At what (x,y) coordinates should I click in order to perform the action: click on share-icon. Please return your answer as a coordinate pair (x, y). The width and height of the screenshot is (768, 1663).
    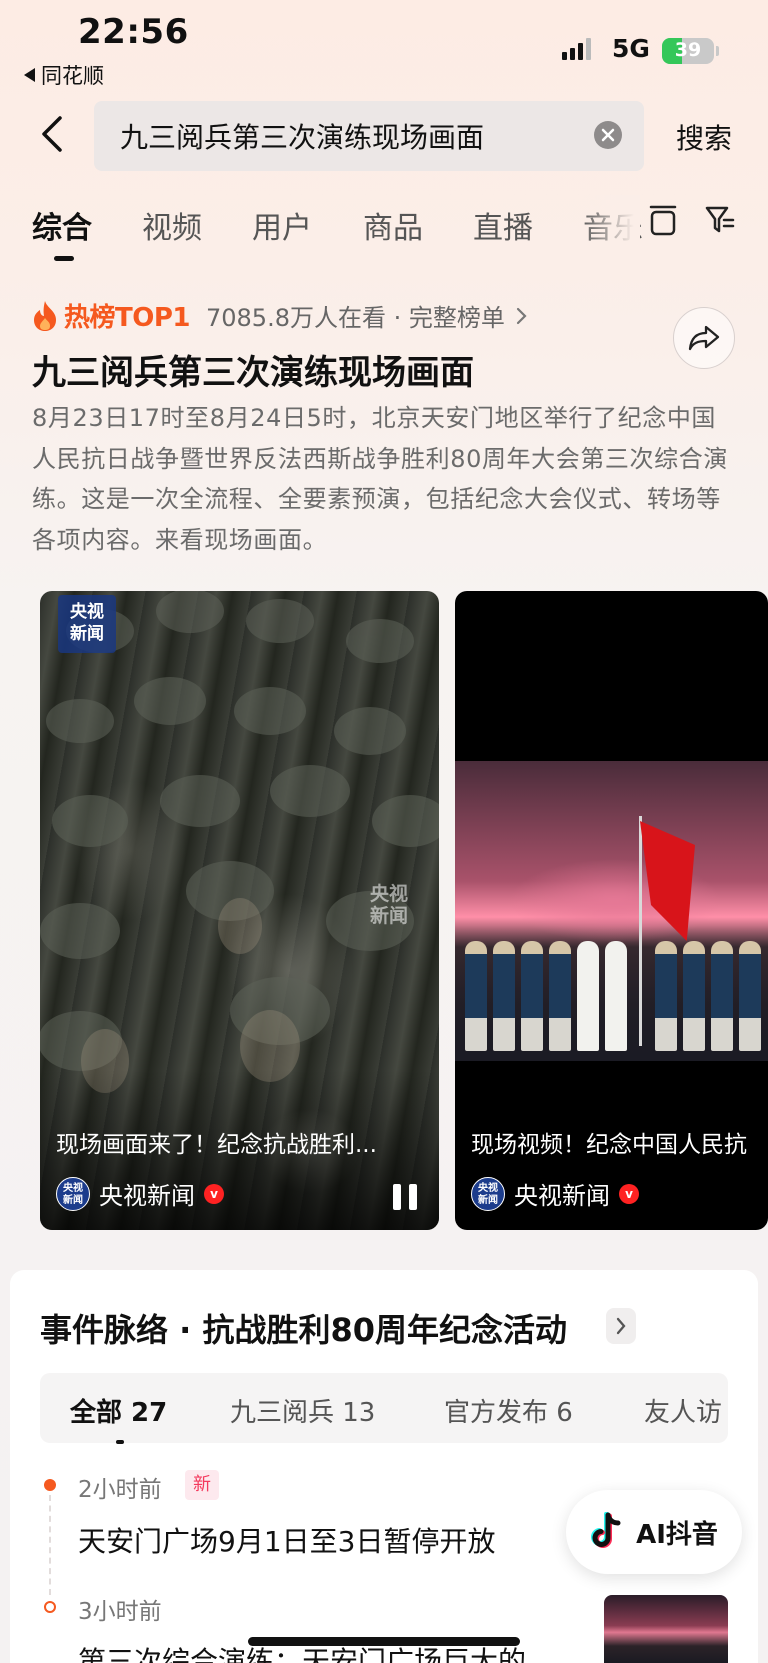
    Looking at the image, I should click on (704, 338).